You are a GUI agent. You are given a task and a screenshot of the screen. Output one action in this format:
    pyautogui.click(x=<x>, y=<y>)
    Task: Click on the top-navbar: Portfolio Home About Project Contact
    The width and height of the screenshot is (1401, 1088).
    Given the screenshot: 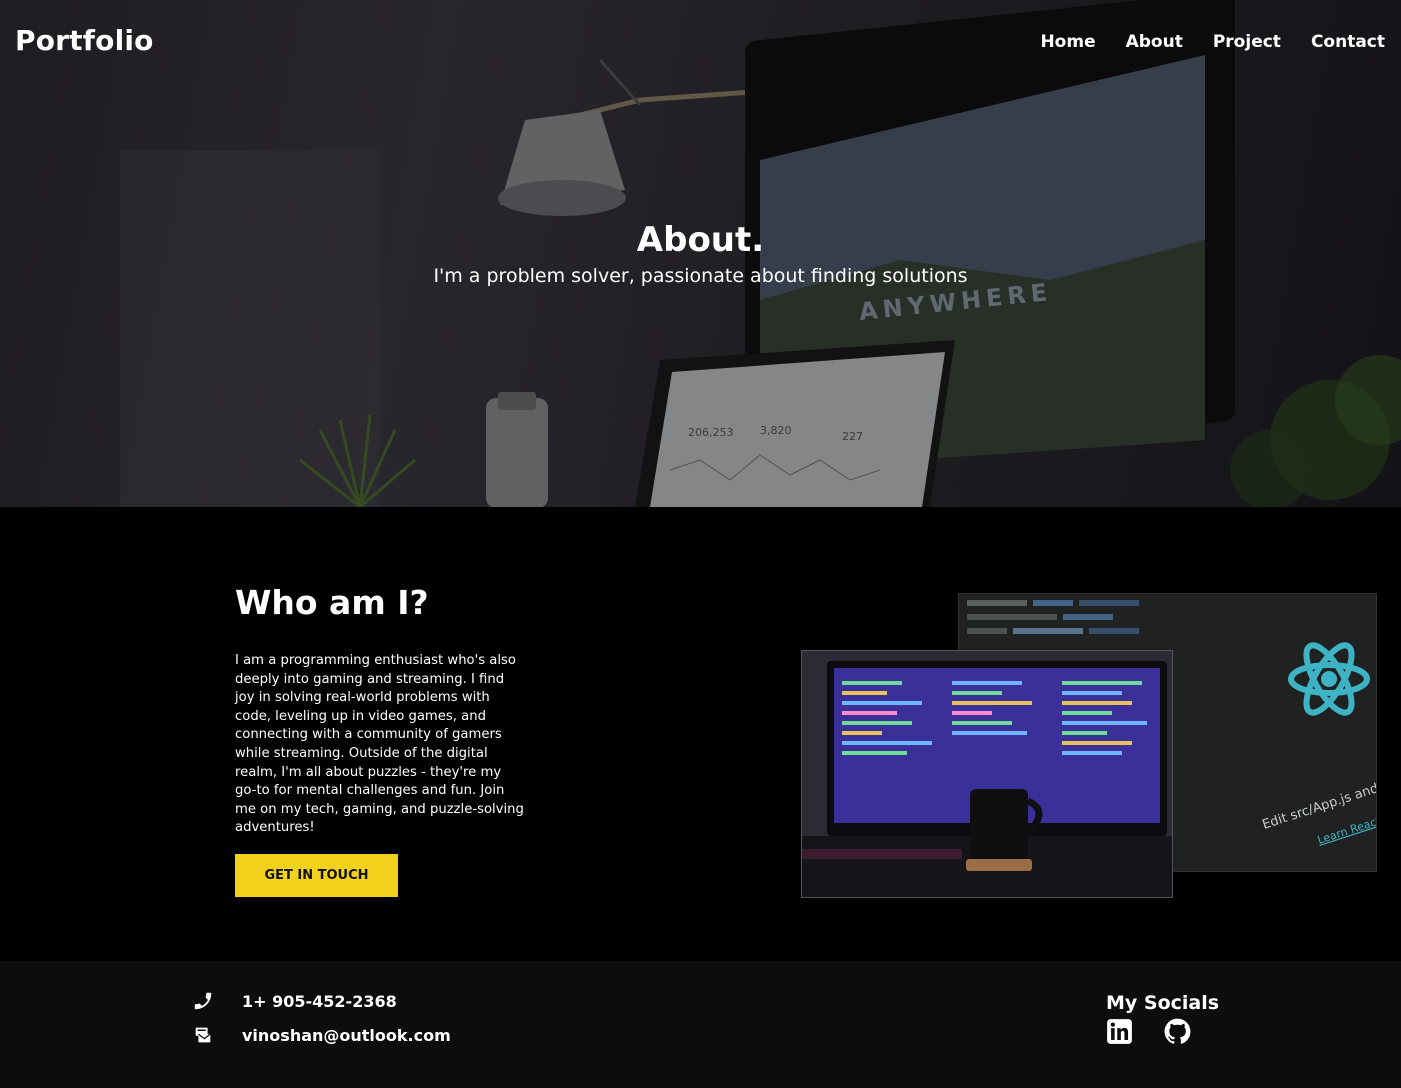 What is the action you would take?
    pyautogui.click(x=700, y=43)
    